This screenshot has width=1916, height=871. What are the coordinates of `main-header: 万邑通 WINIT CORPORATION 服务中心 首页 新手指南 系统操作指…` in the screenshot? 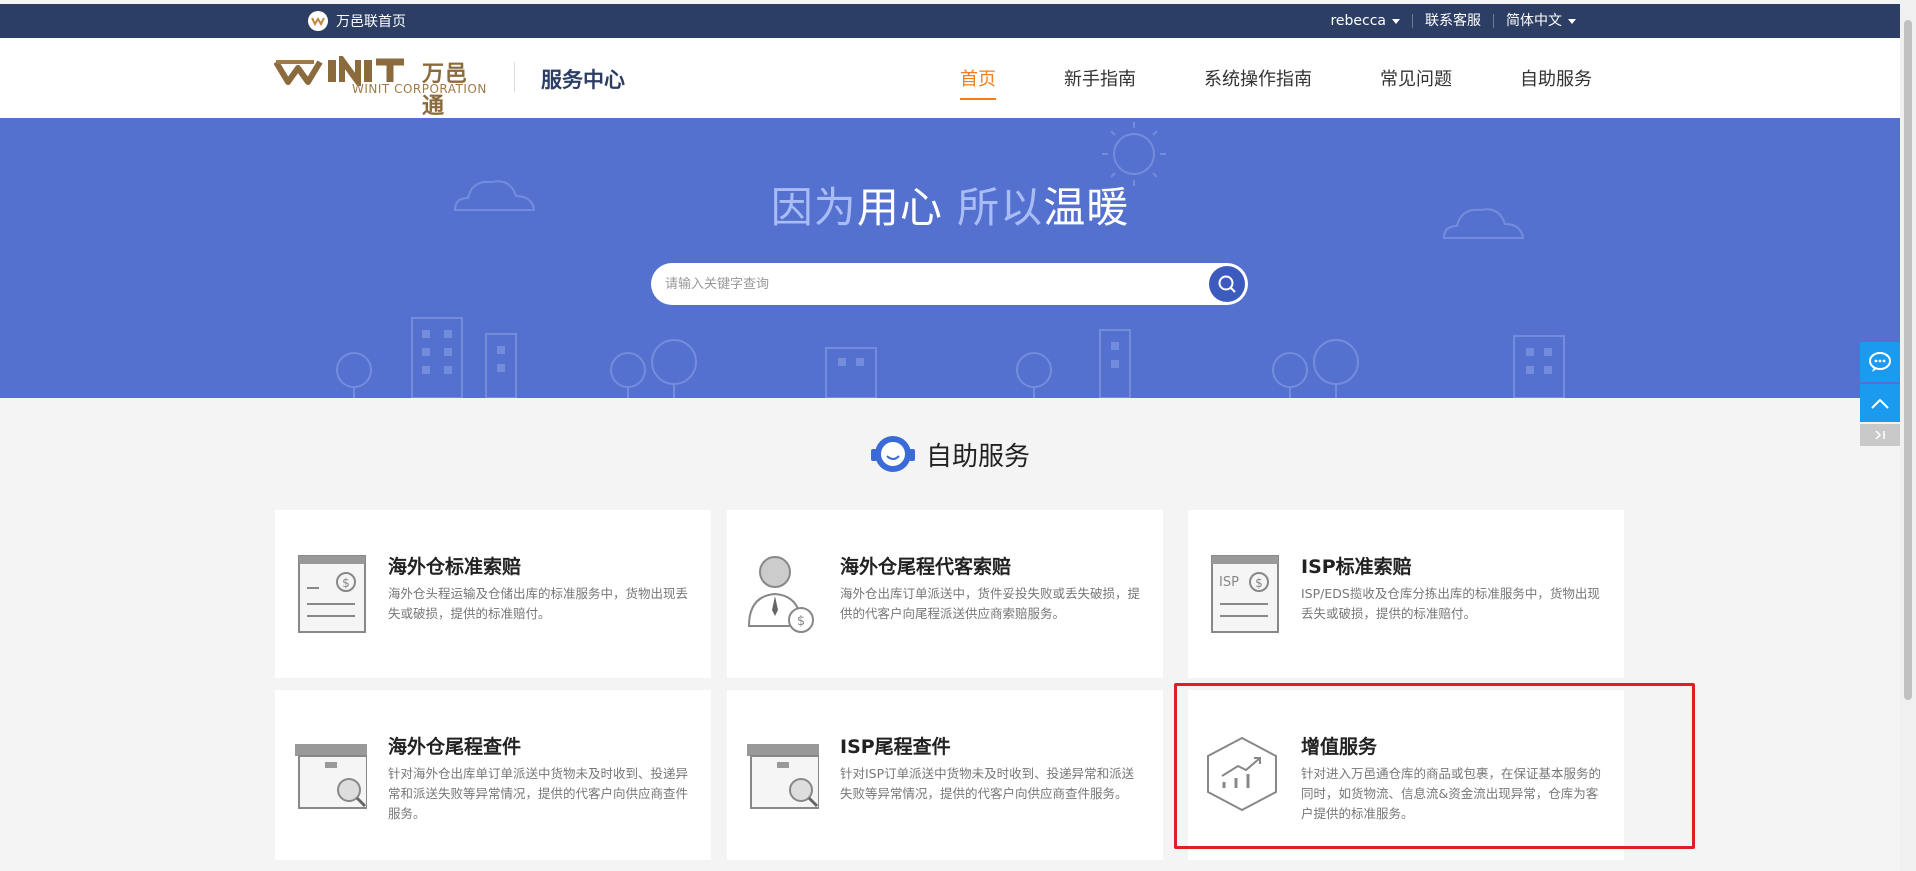 It's located at (950, 78).